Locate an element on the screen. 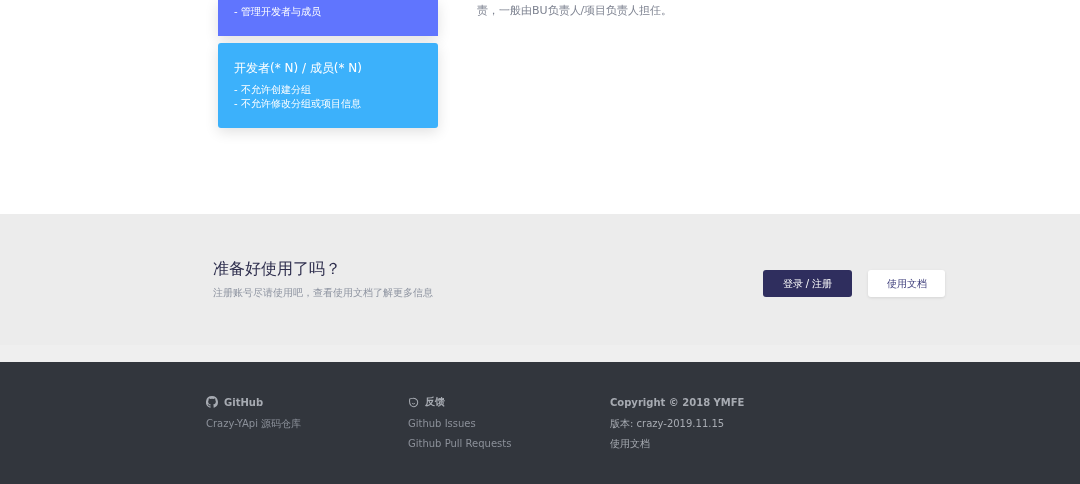  login-button: 登录 / 注册 is located at coordinates (807, 283).